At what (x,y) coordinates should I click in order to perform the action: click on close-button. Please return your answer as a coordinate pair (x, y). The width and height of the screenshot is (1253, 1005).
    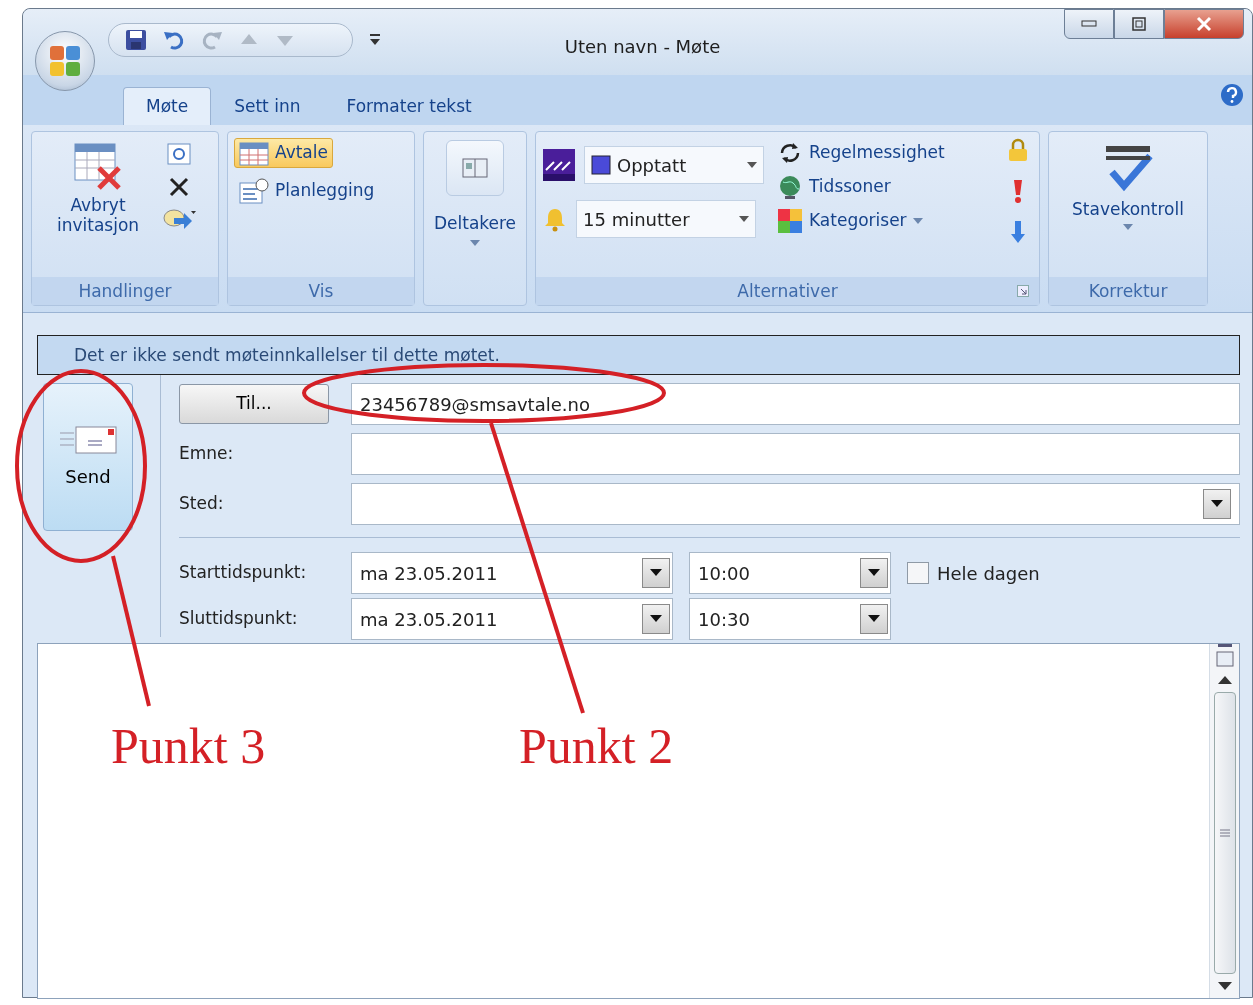
    Looking at the image, I should click on (1204, 24).